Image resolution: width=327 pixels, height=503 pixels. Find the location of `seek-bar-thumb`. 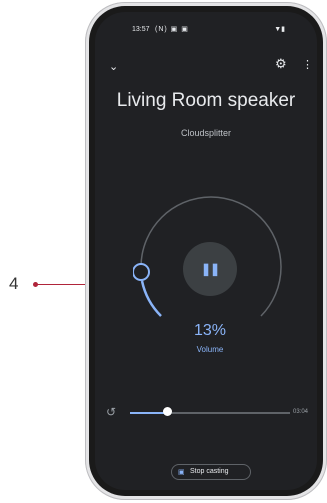

seek-bar-thumb is located at coordinates (167, 411).